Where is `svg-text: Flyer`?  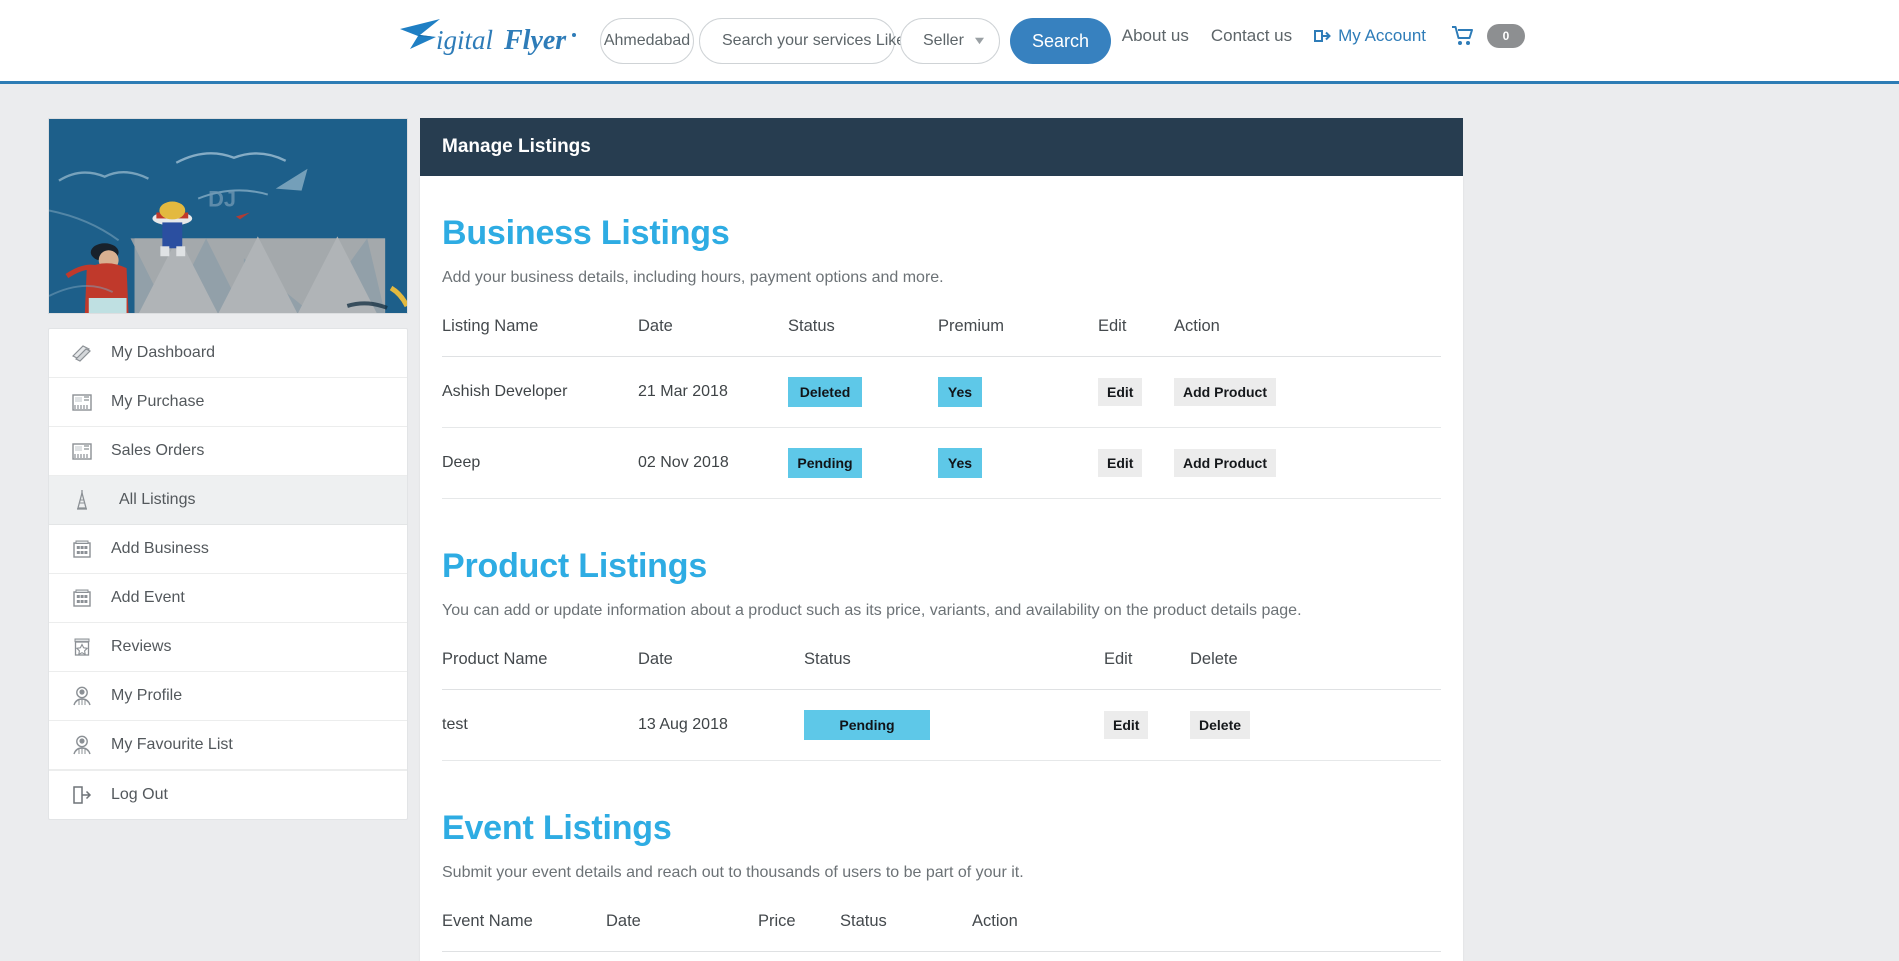
svg-text: Flyer is located at coordinates (535, 40).